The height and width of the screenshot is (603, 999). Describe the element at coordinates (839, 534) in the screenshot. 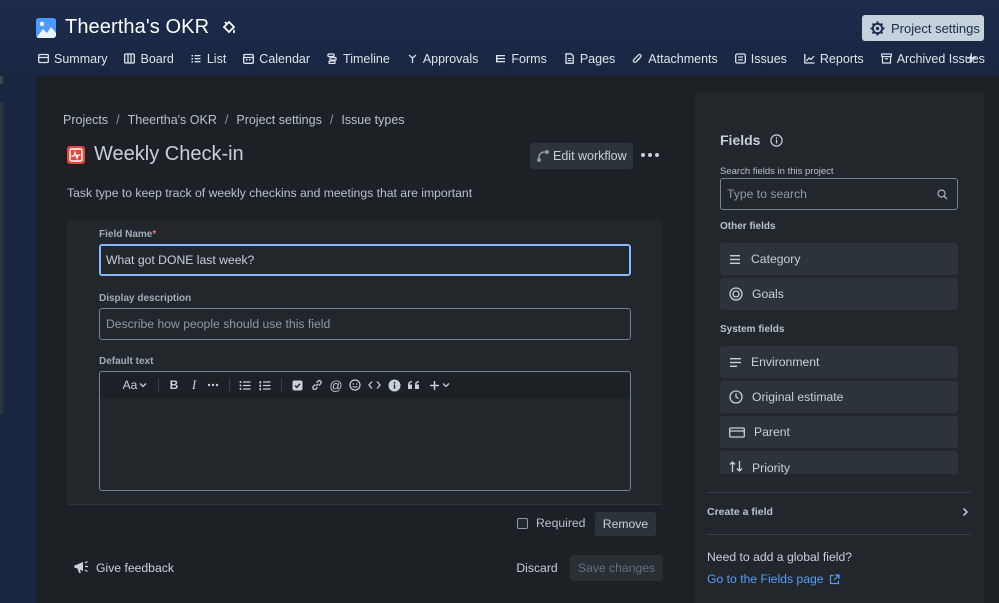

I see `panel-divider` at that location.